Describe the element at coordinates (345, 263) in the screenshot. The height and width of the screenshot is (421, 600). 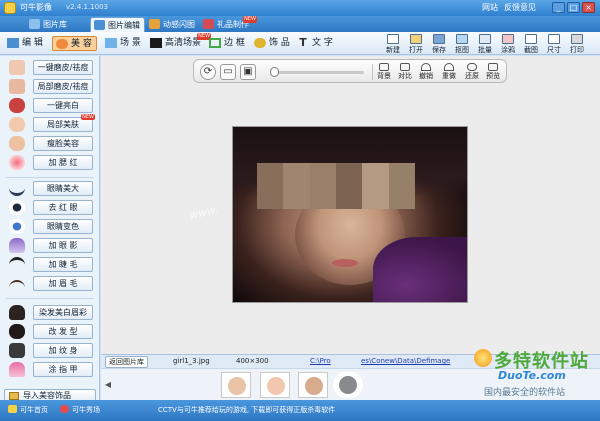
I see `photo-lips` at that location.